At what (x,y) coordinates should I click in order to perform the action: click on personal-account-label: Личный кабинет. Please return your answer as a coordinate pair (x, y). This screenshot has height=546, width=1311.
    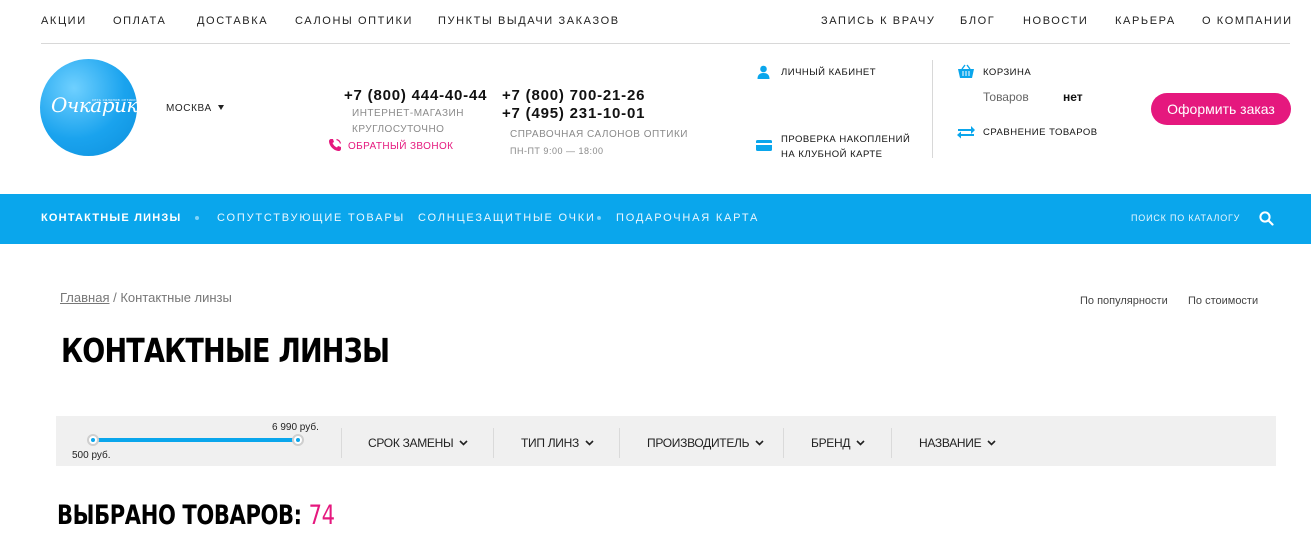
    Looking at the image, I should click on (829, 72).